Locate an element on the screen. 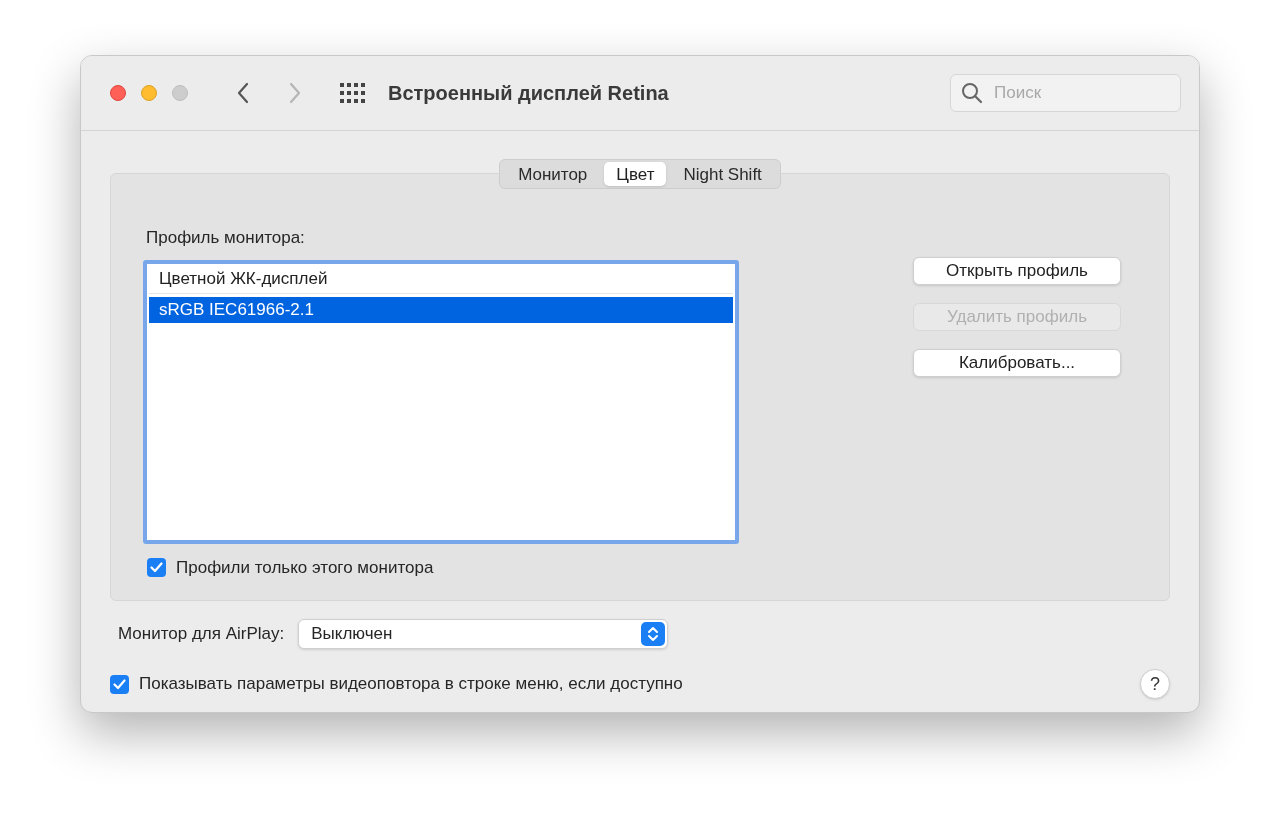 This screenshot has width=1280, height=820. tab: Монитор is located at coordinates (553, 174).